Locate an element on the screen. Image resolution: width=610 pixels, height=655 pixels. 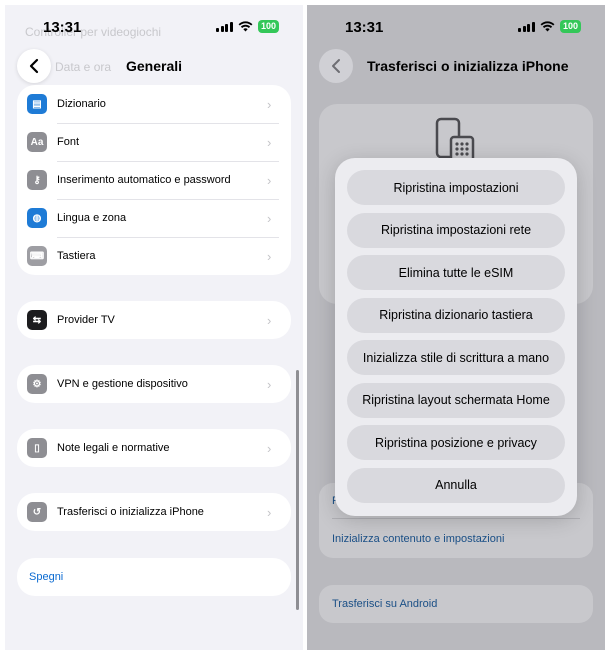
row-label: Tastiera is located at coordinates (76, 256).